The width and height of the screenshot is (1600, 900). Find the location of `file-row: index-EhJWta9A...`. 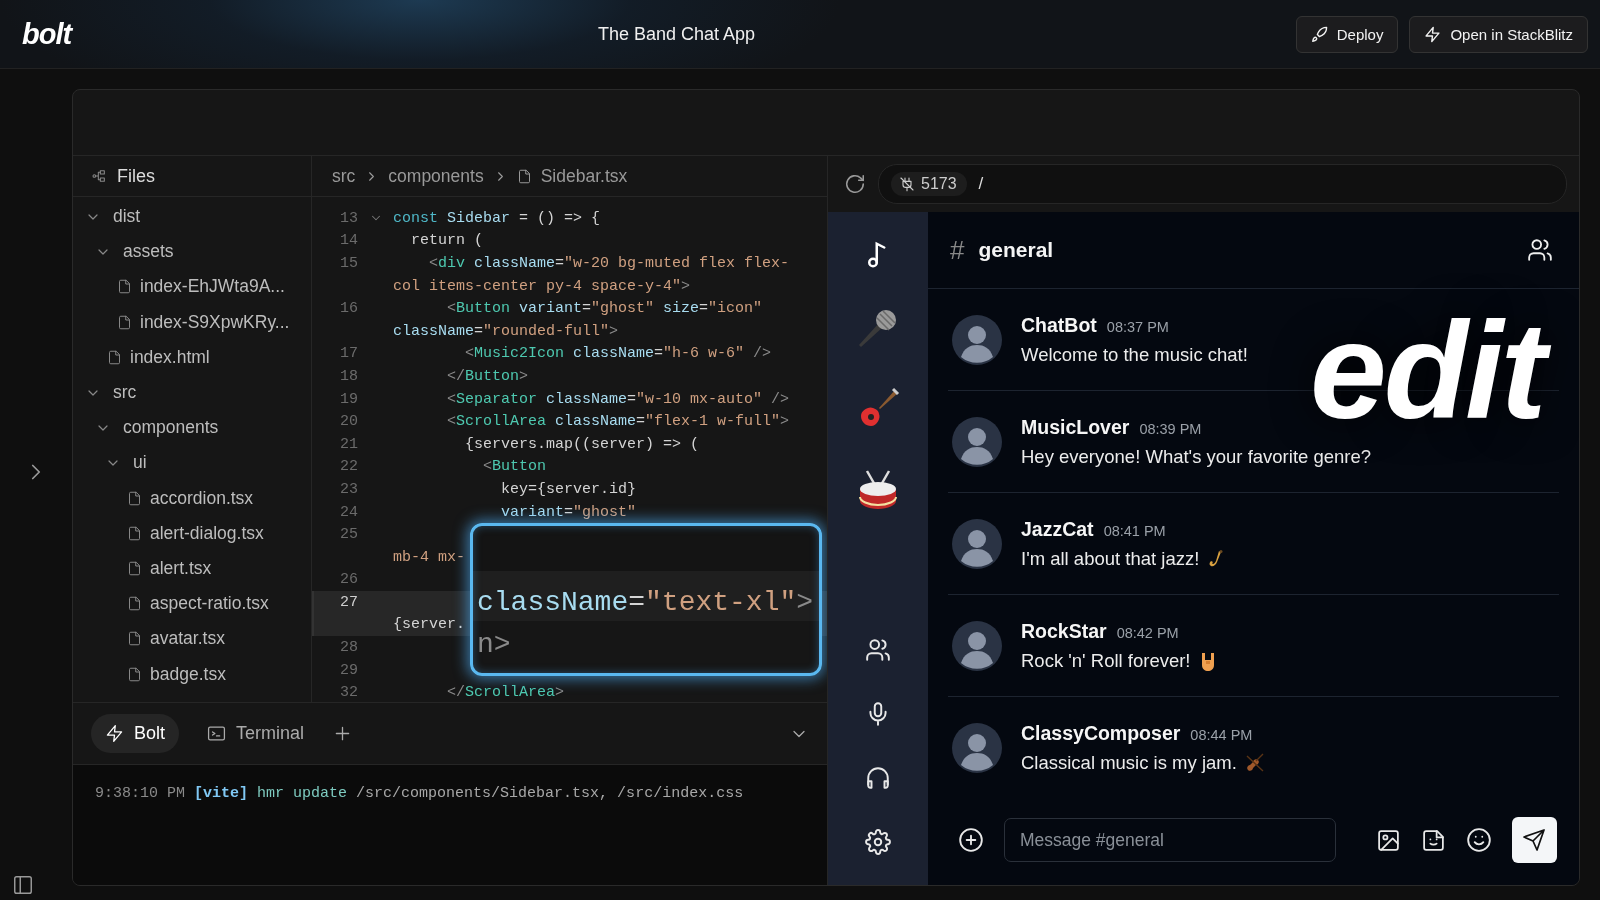

file-row: index-EhJWta9A... is located at coordinates (192, 287).